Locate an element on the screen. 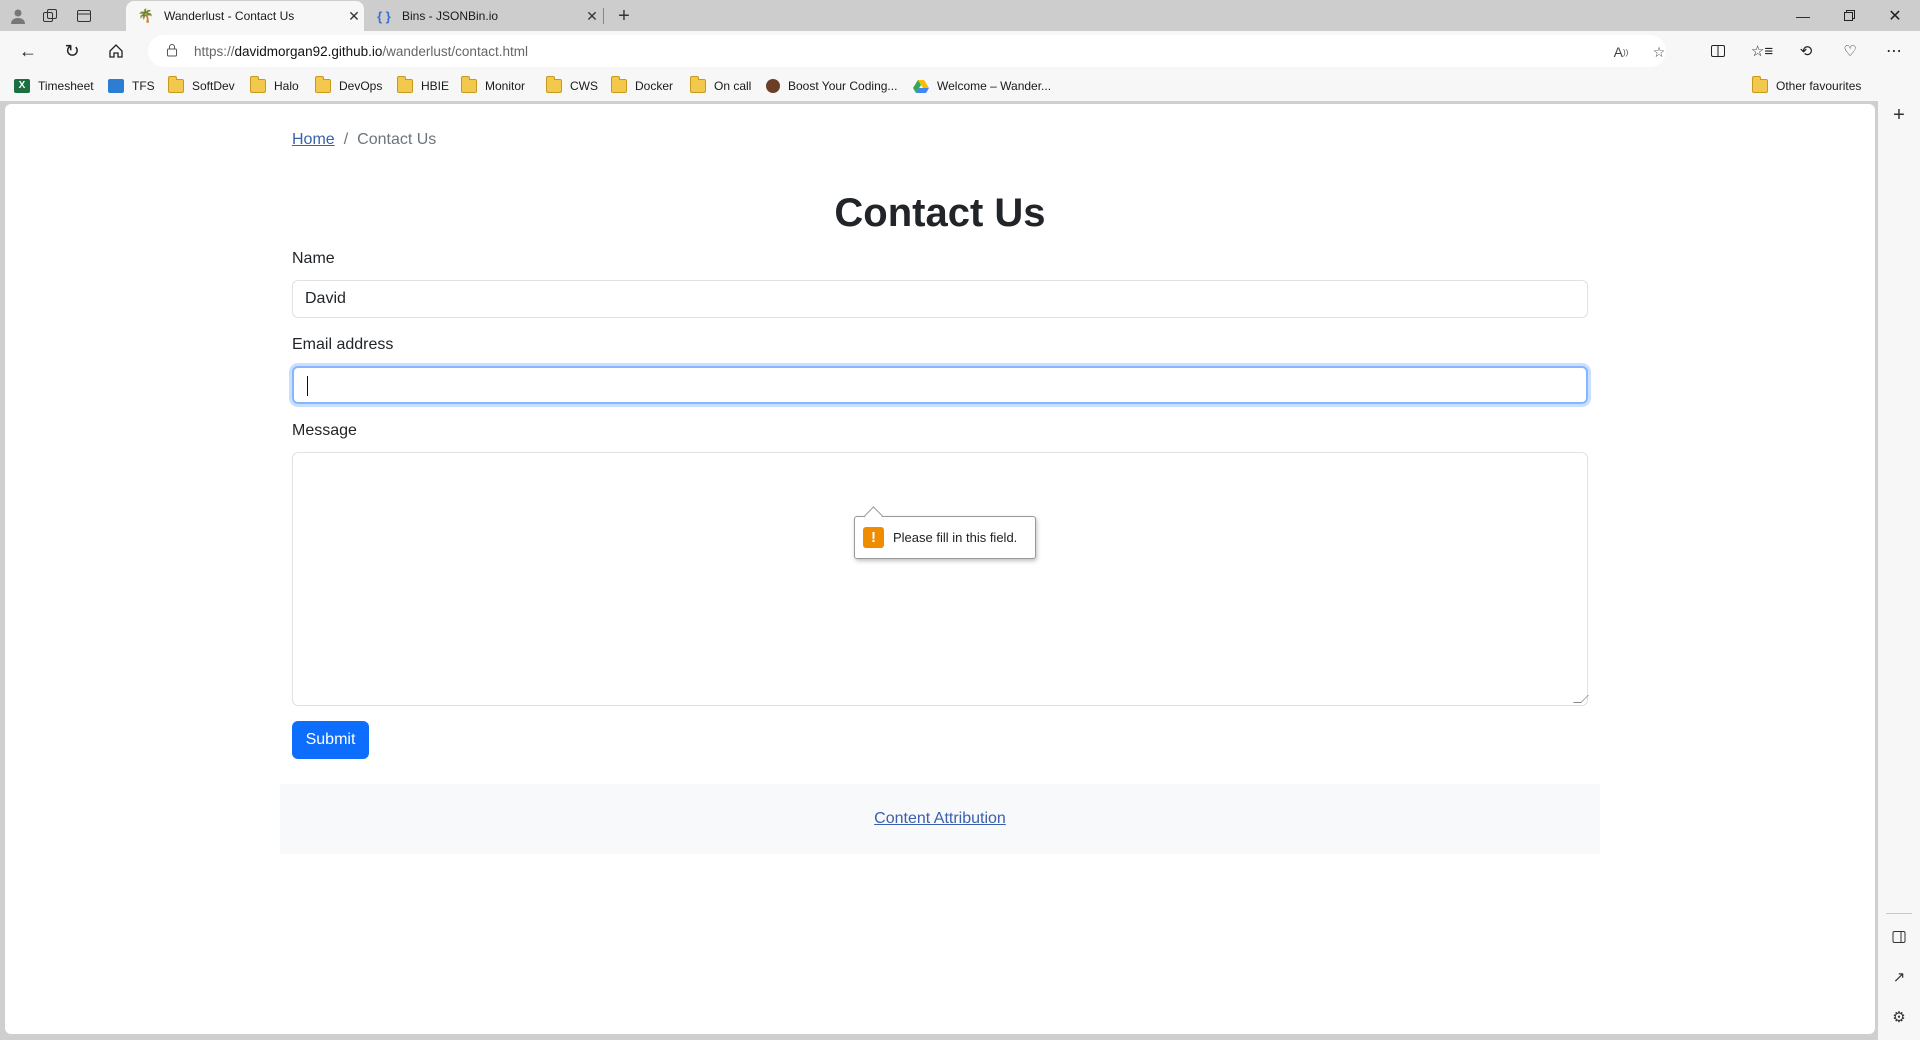  history-icon: ⟲ is located at coordinates (1806, 51).